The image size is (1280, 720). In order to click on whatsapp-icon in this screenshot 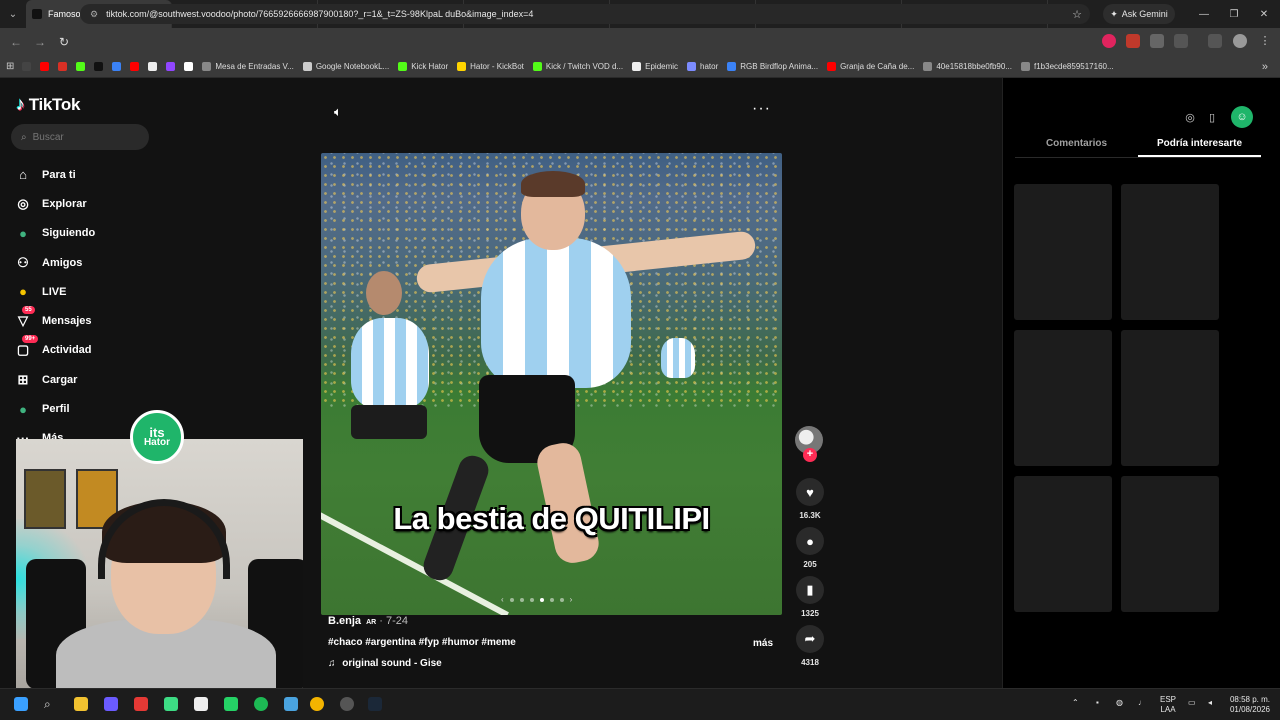, I will do `click(231, 704)`.